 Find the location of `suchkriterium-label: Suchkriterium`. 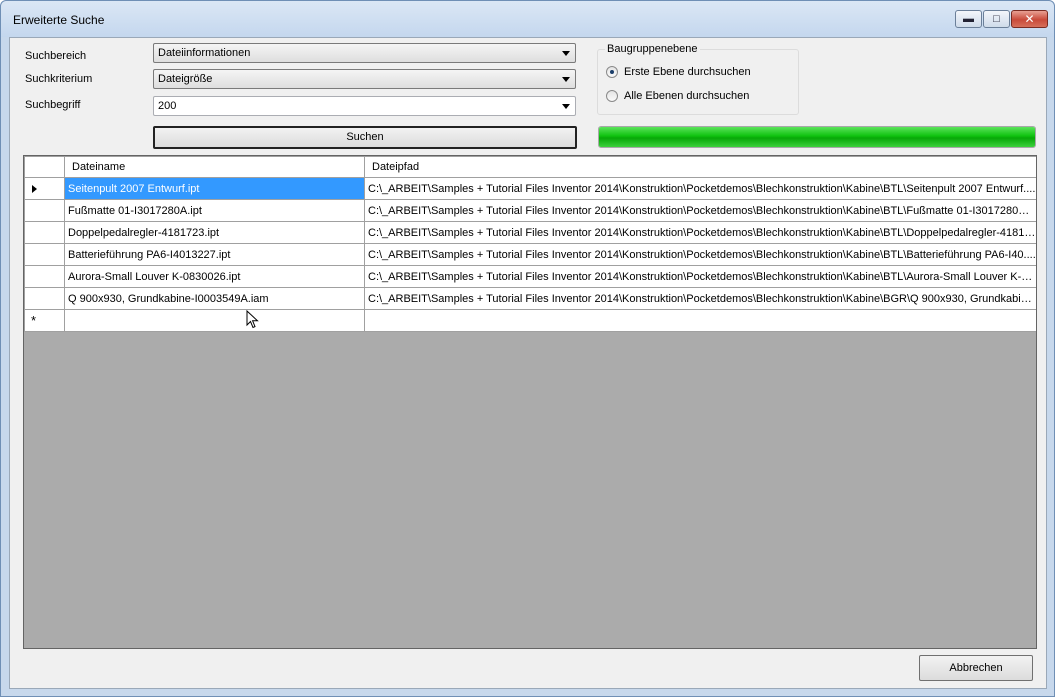

suchkriterium-label: Suchkriterium is located at coordinates (59, 79).